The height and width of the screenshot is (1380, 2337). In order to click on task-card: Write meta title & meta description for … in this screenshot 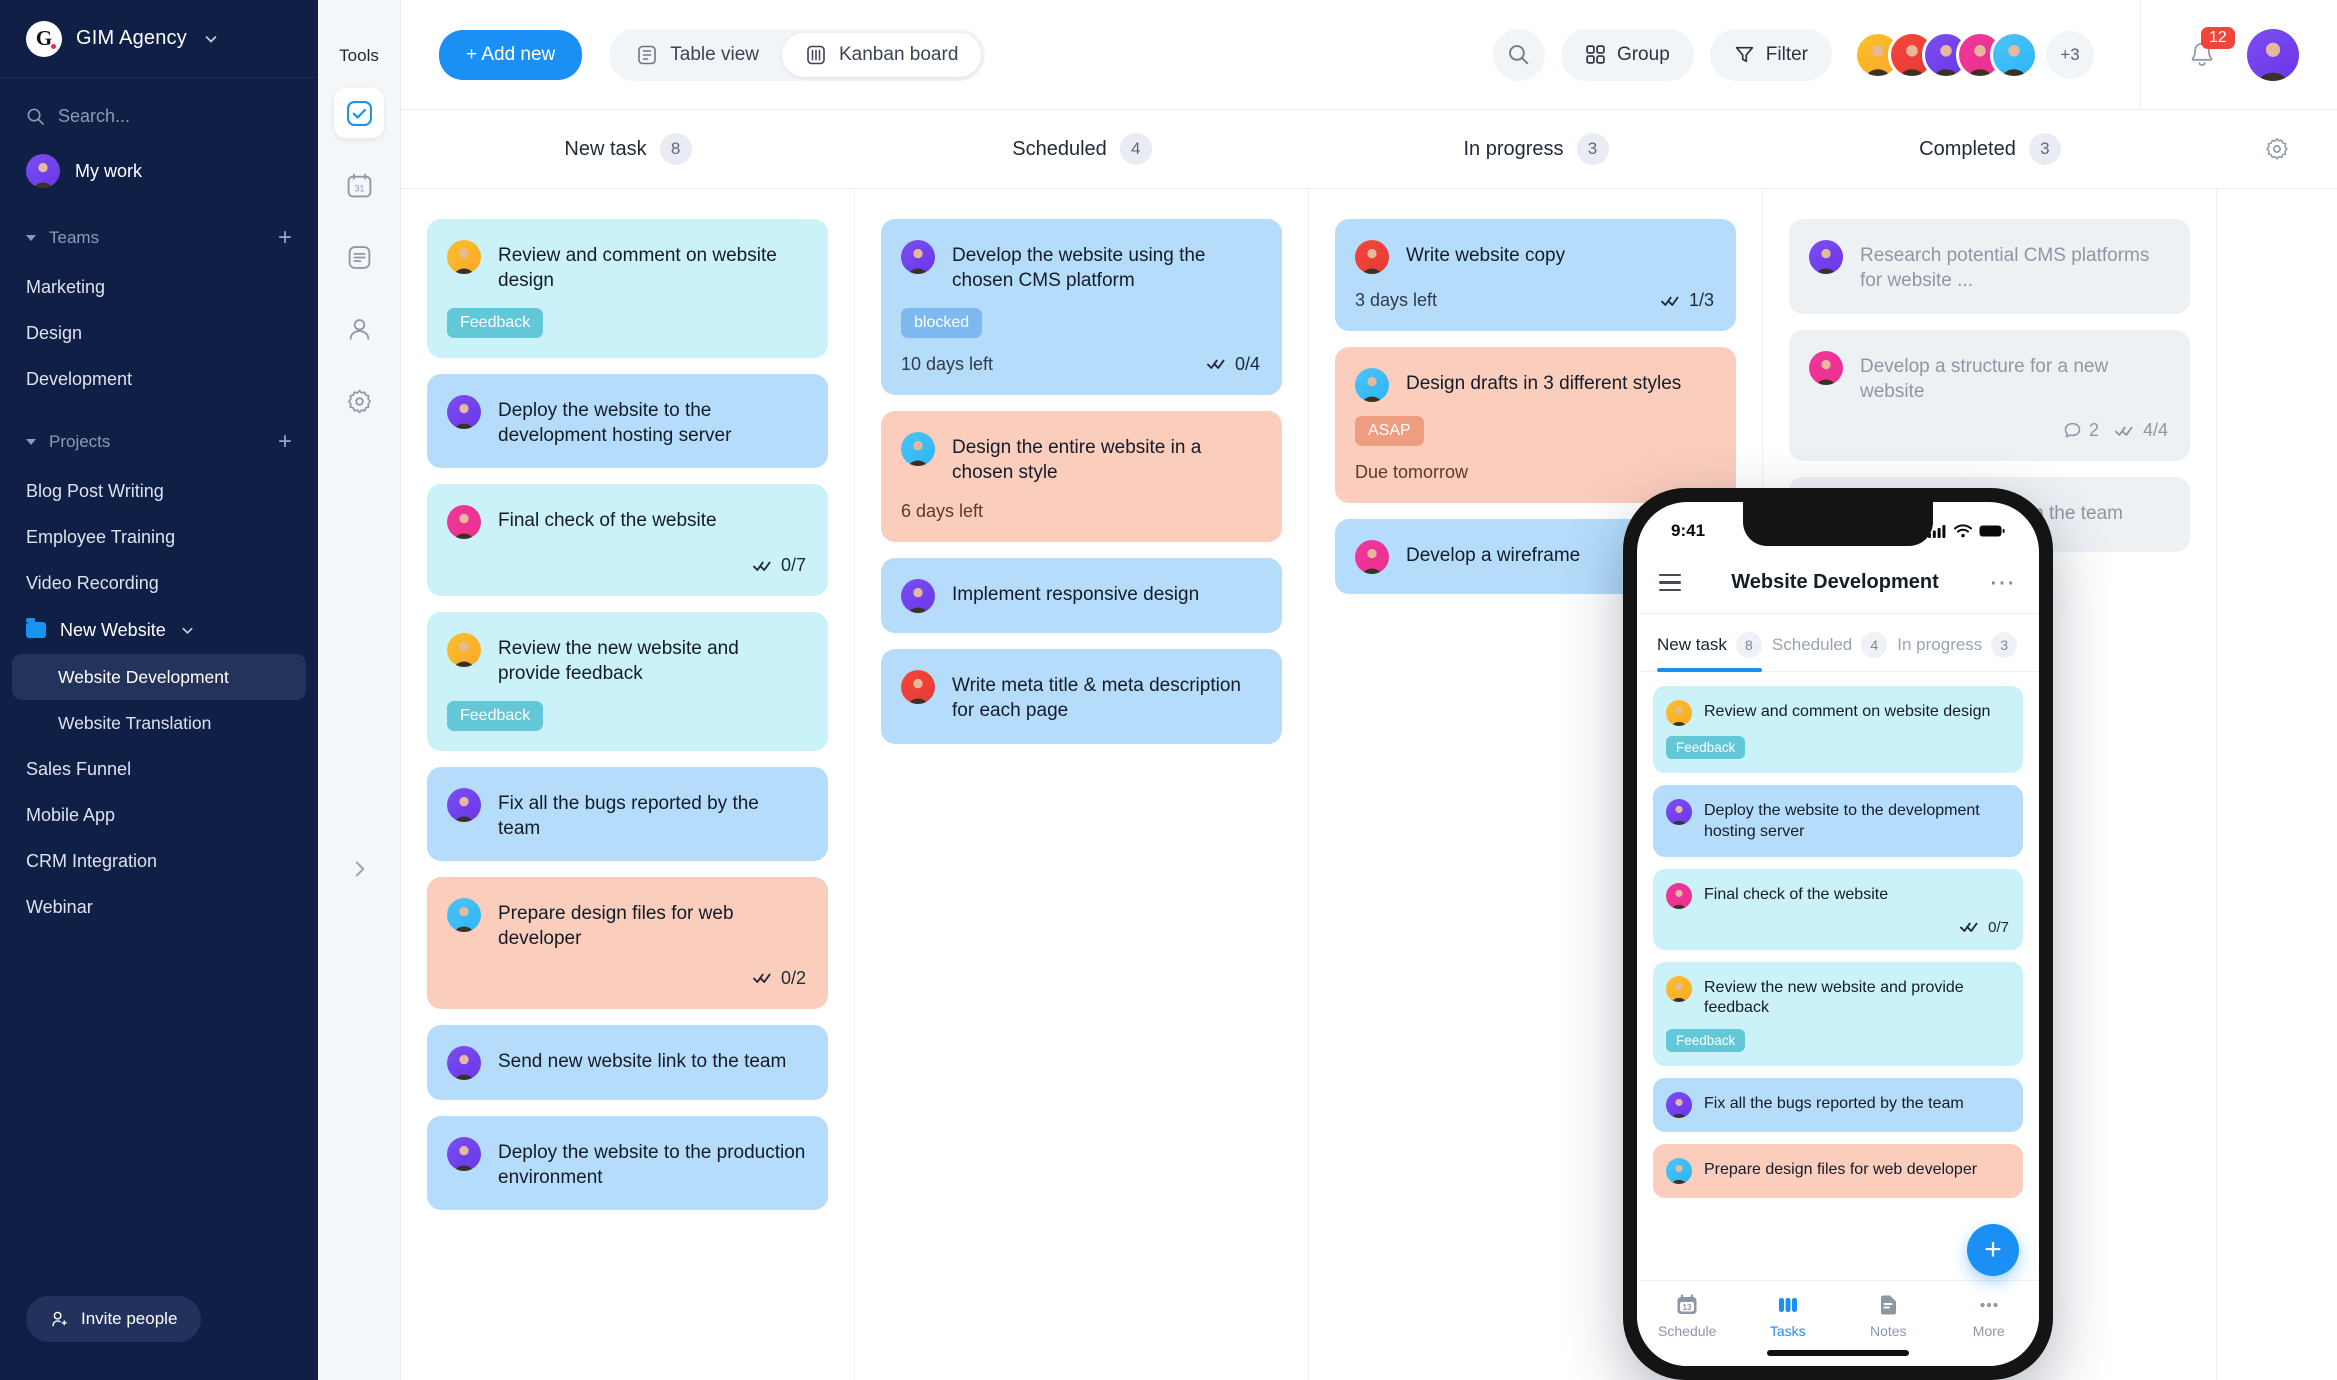, I will do `click(1081, 696)`.